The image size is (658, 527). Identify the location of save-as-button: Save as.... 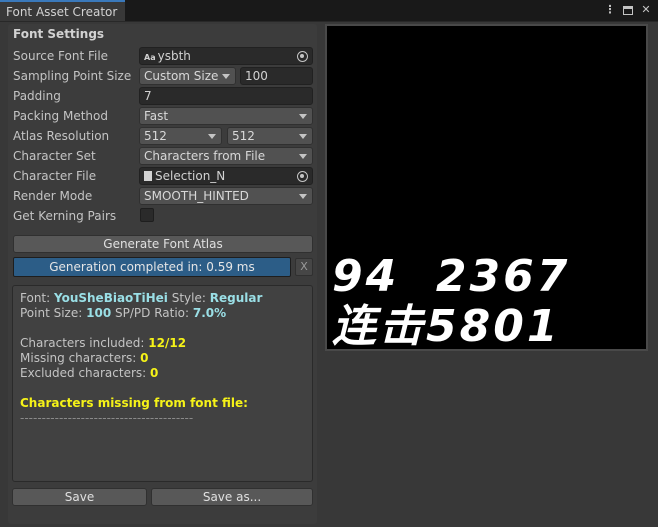
(232, 497).